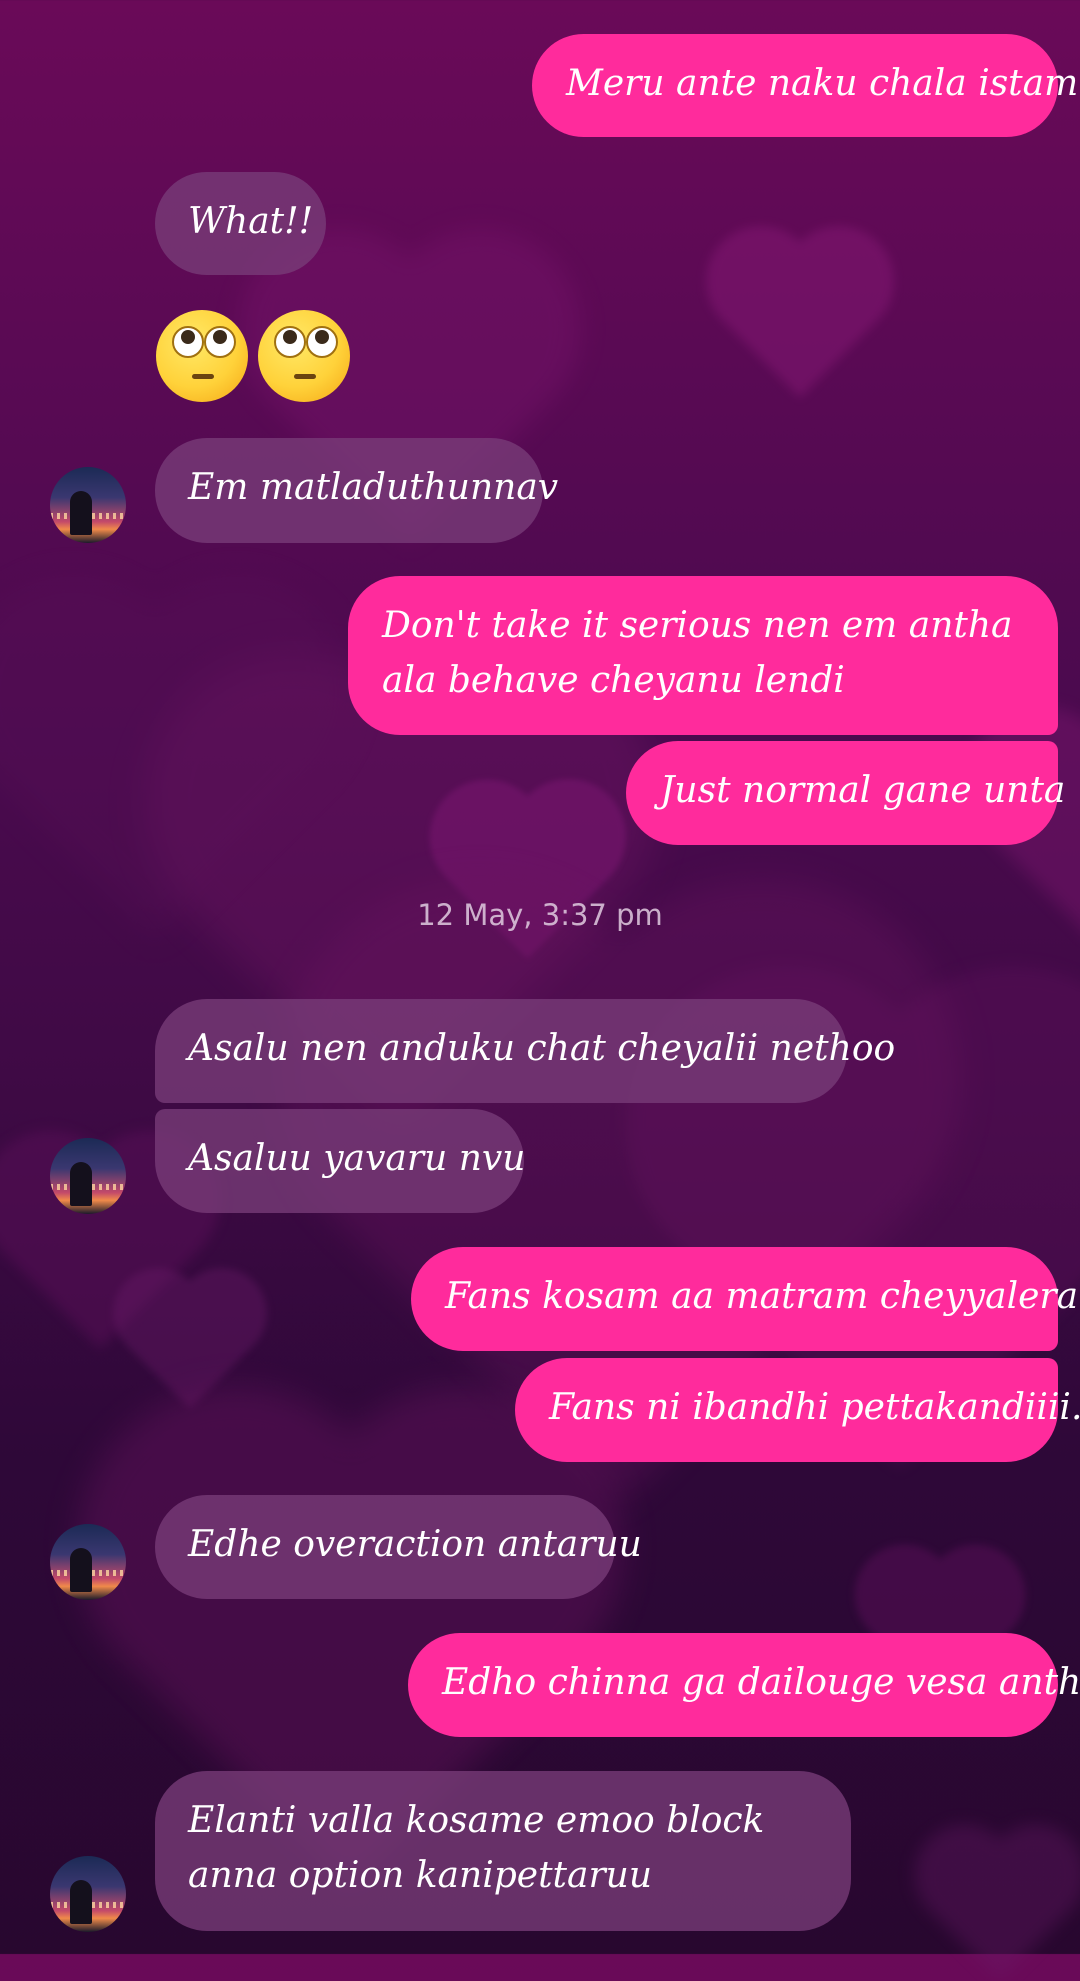 Image resolution: width=1080 pixels, height=1981 pixels. I want to click on chat-timestamp: 12 May, 3:37 pm, so click(540, 915).